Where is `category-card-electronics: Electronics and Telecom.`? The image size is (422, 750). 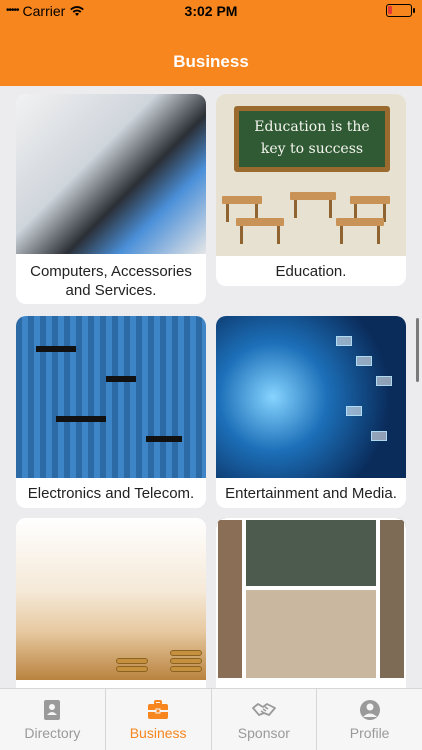 category-card-electronics: Electronics and Telecom. is located at coordinates (111, 412).